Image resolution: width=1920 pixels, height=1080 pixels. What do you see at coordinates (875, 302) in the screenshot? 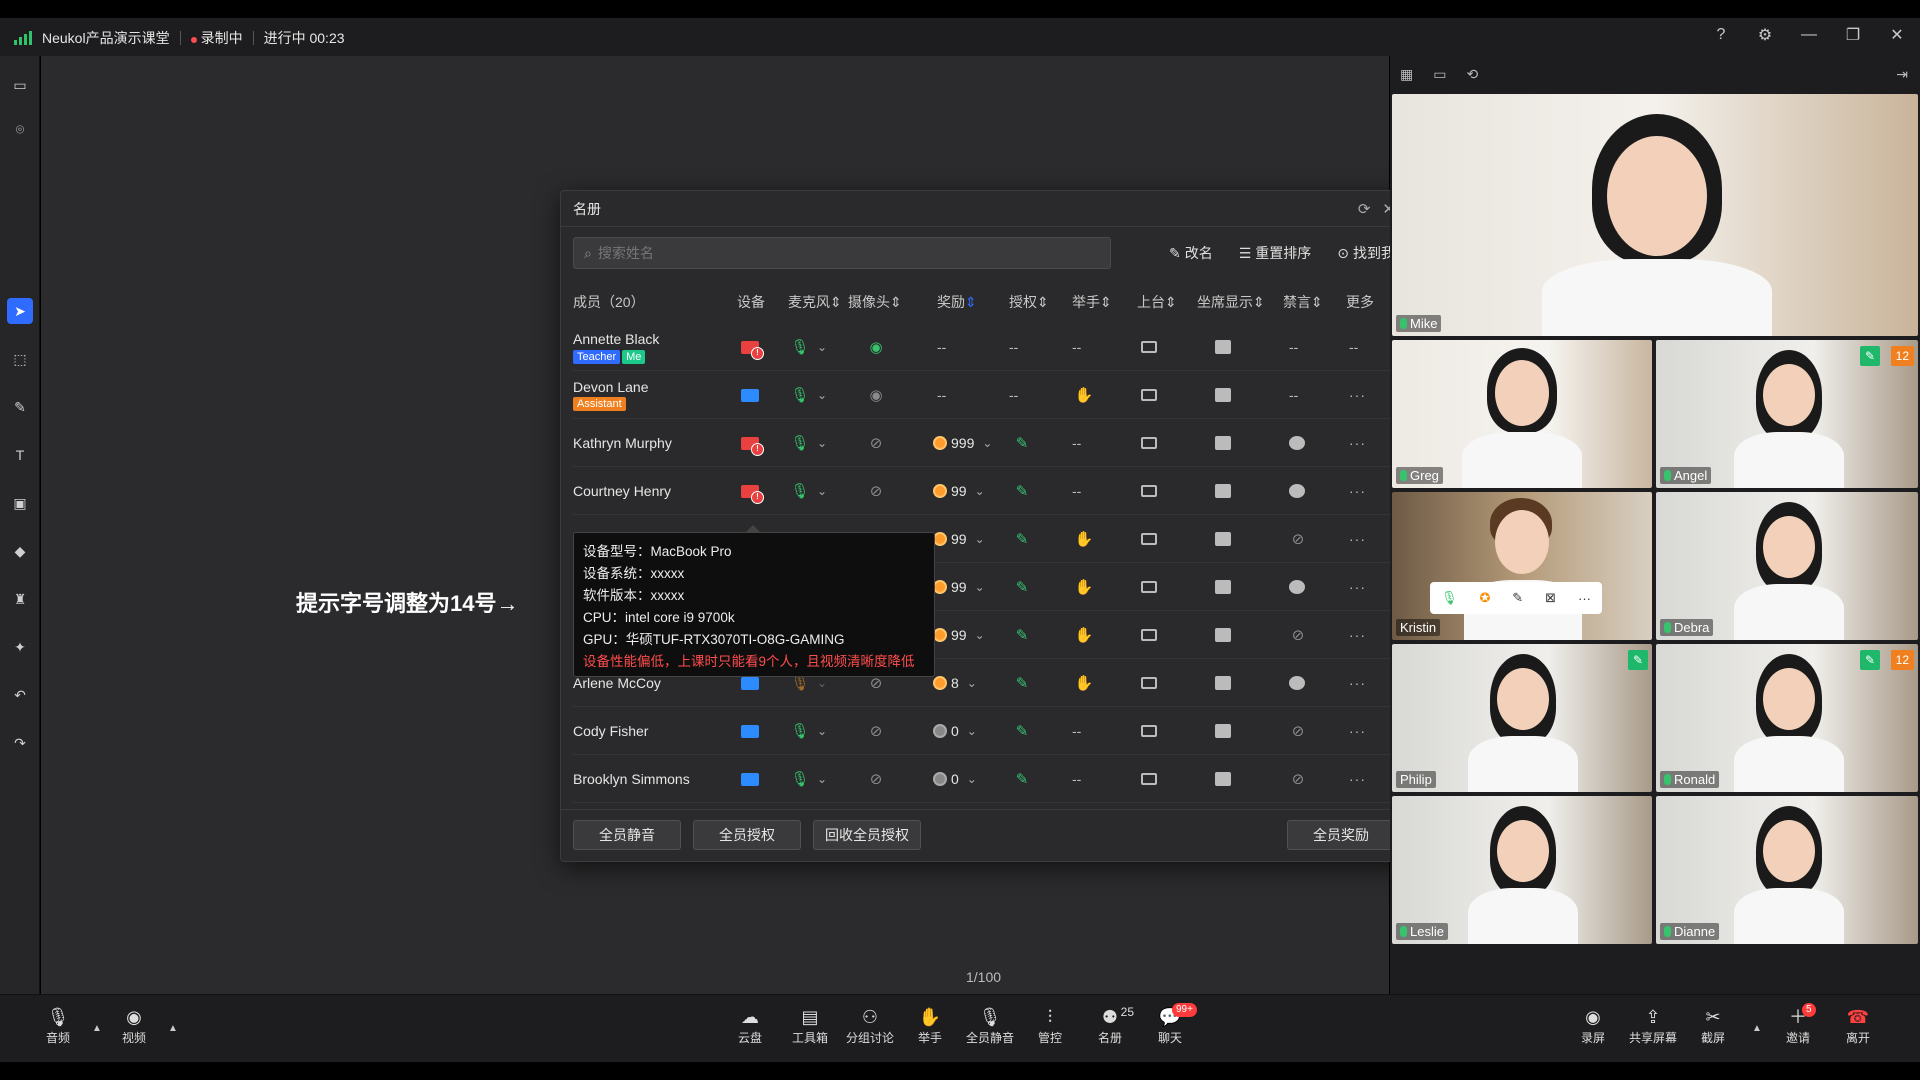
I see `col-camera: 摄像头 ⇕` at bounding box center [875, 302].